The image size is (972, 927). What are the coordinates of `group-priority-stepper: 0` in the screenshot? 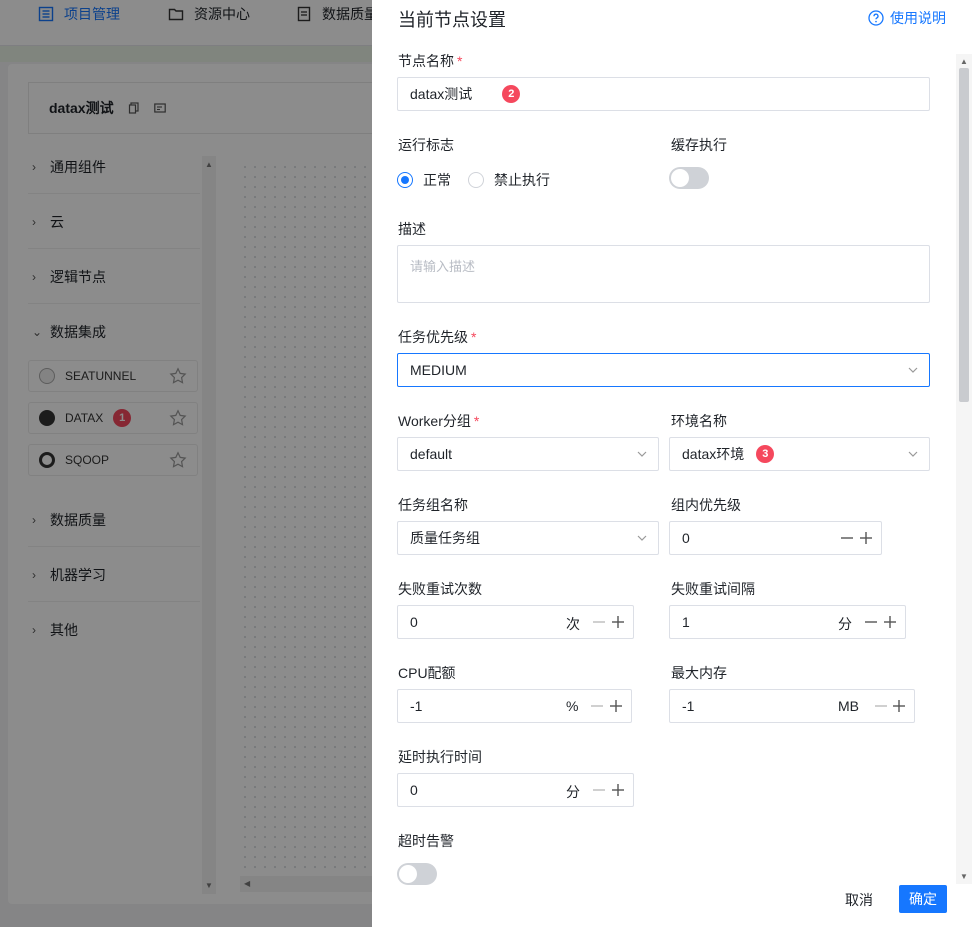 It's located at (775, 538).